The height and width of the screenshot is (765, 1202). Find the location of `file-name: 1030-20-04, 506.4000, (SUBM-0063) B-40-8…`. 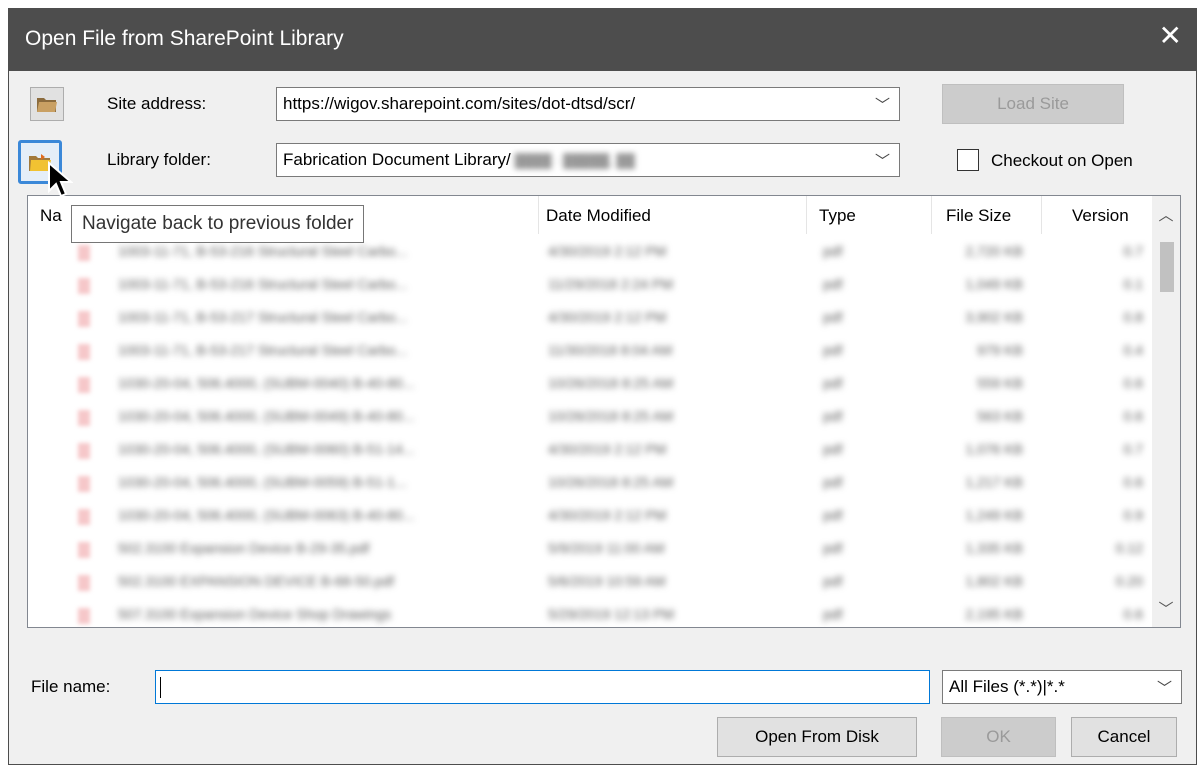

file-name: 1030-20-04, 506.4000, (SUBM-0063) B-40-8… is located at coordinates (266, 515).